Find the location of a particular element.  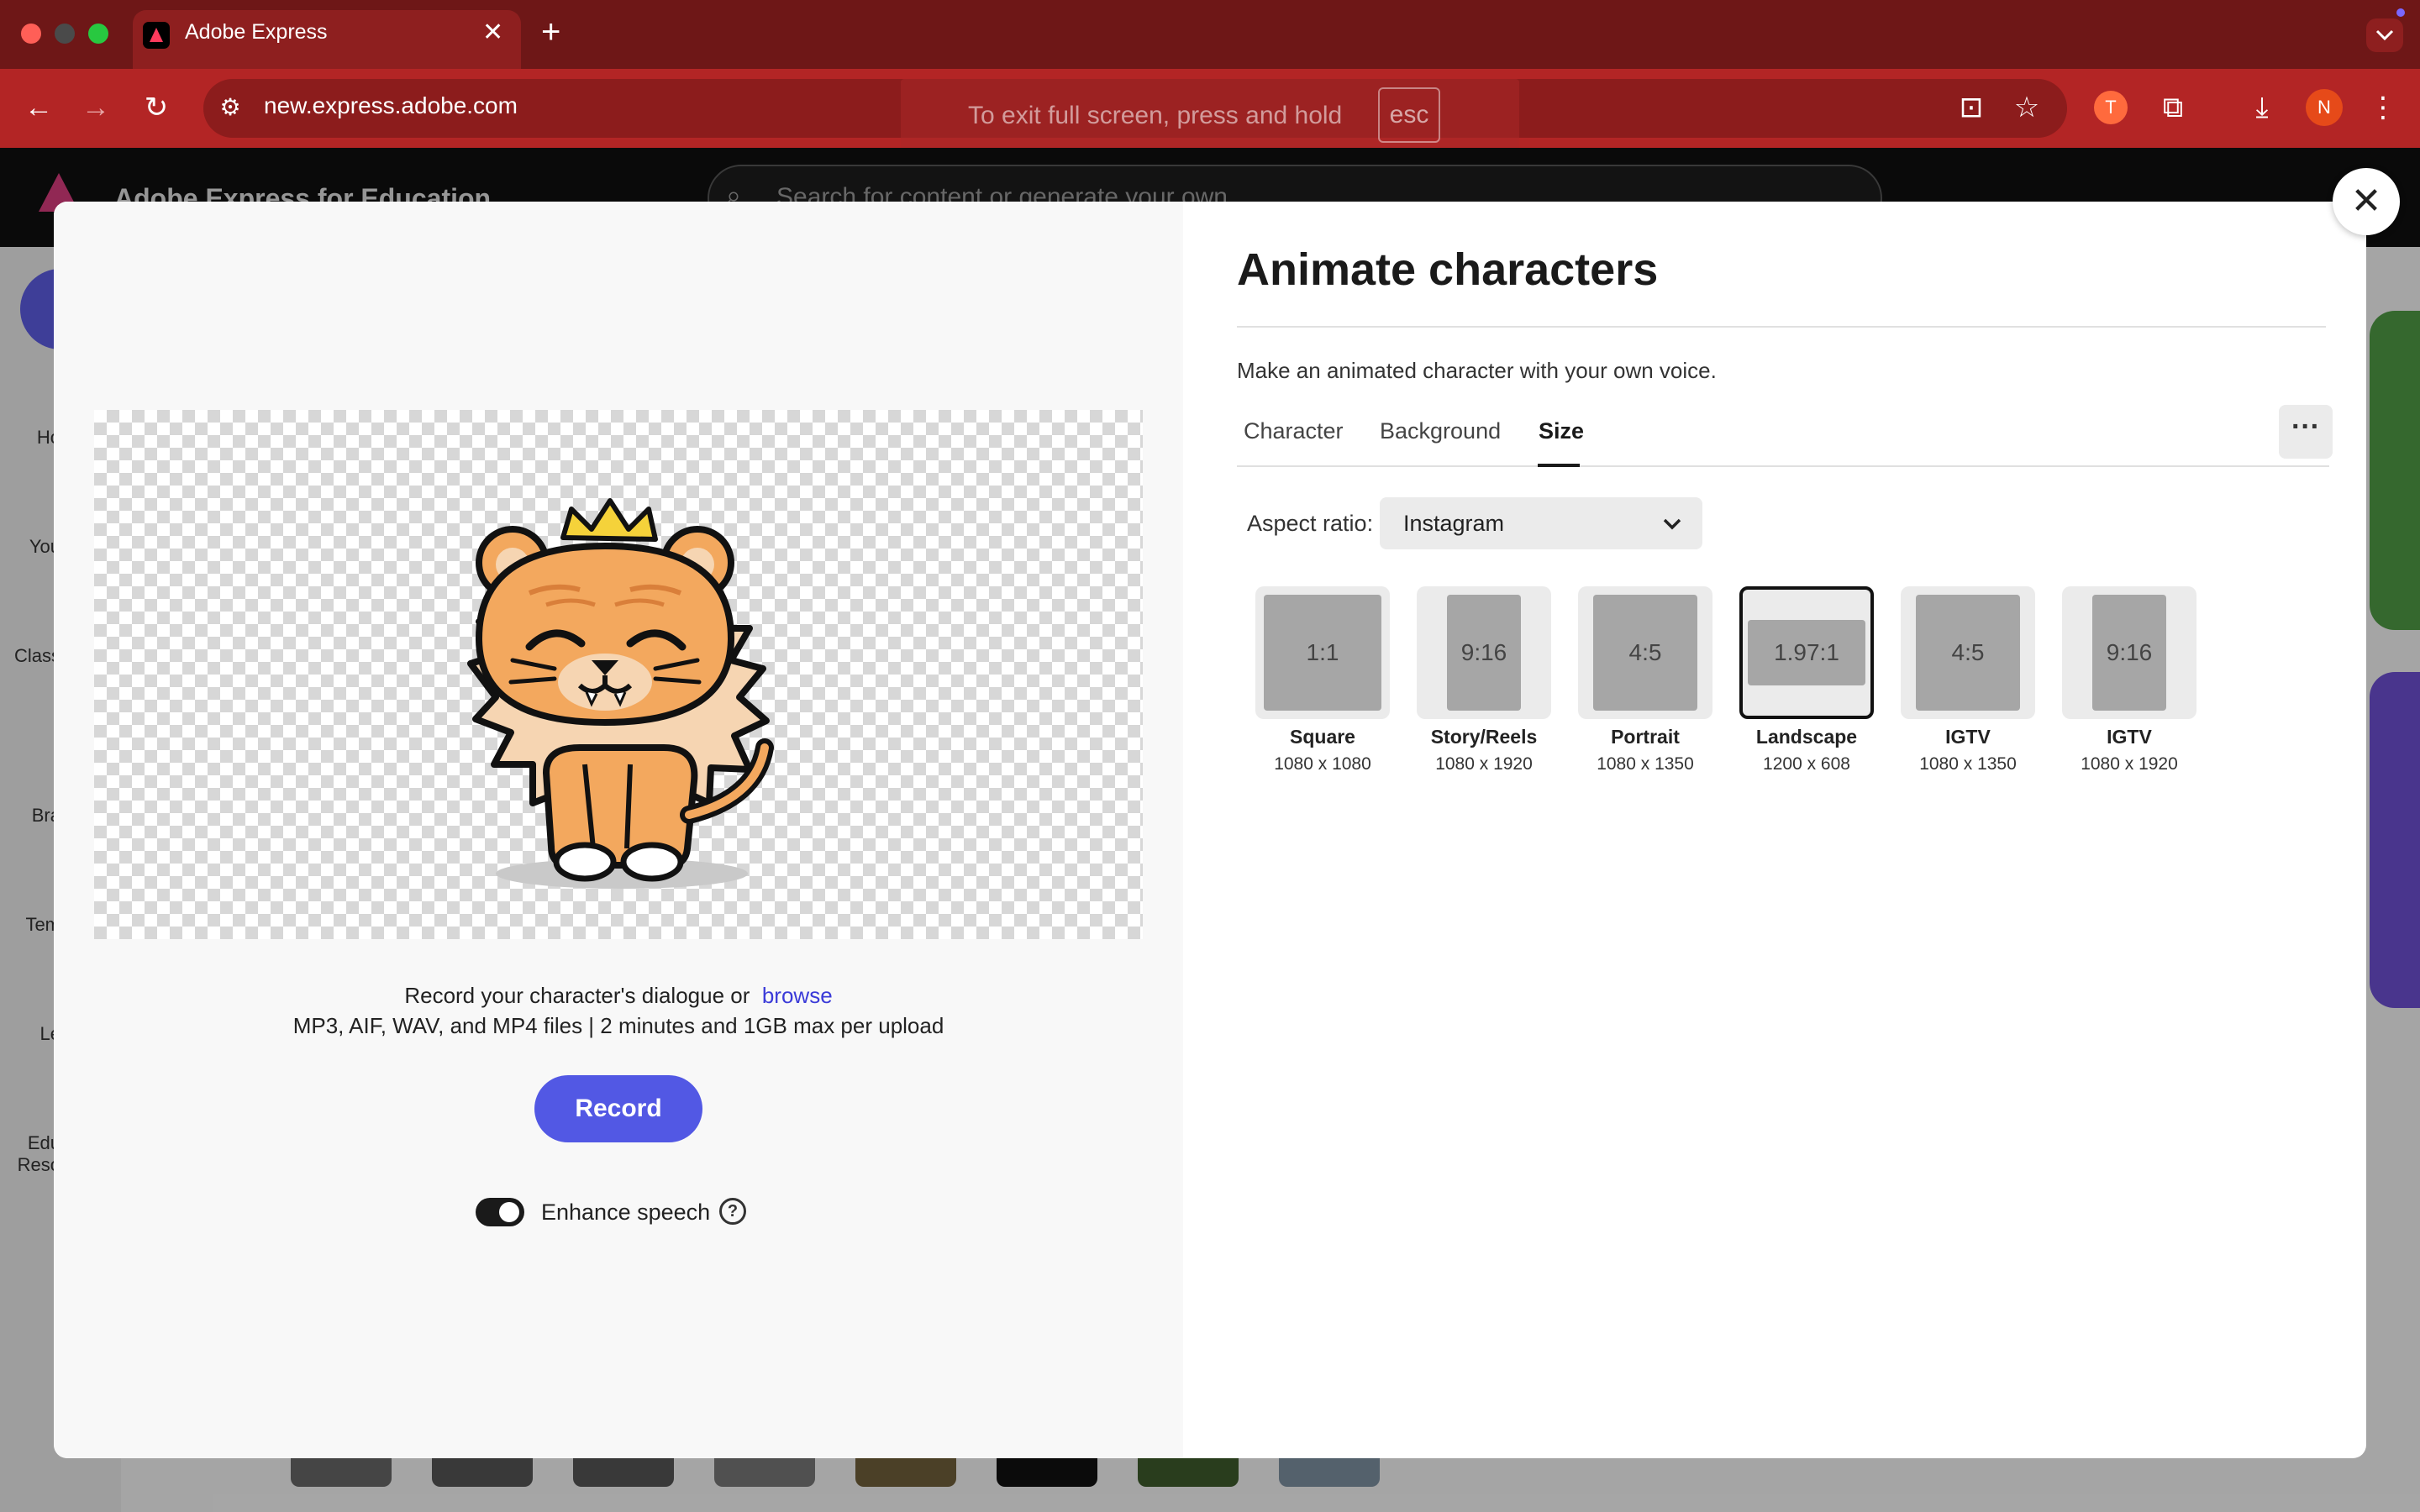

tab-title: Adobe Express is located at coordinates (256, 32).